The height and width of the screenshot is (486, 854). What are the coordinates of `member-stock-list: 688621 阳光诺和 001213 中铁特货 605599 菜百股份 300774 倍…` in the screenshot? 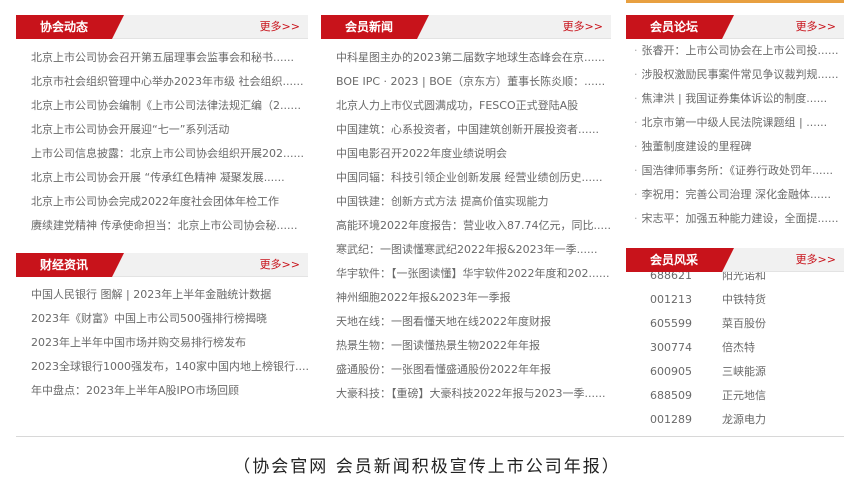 It's located at (735, 352).